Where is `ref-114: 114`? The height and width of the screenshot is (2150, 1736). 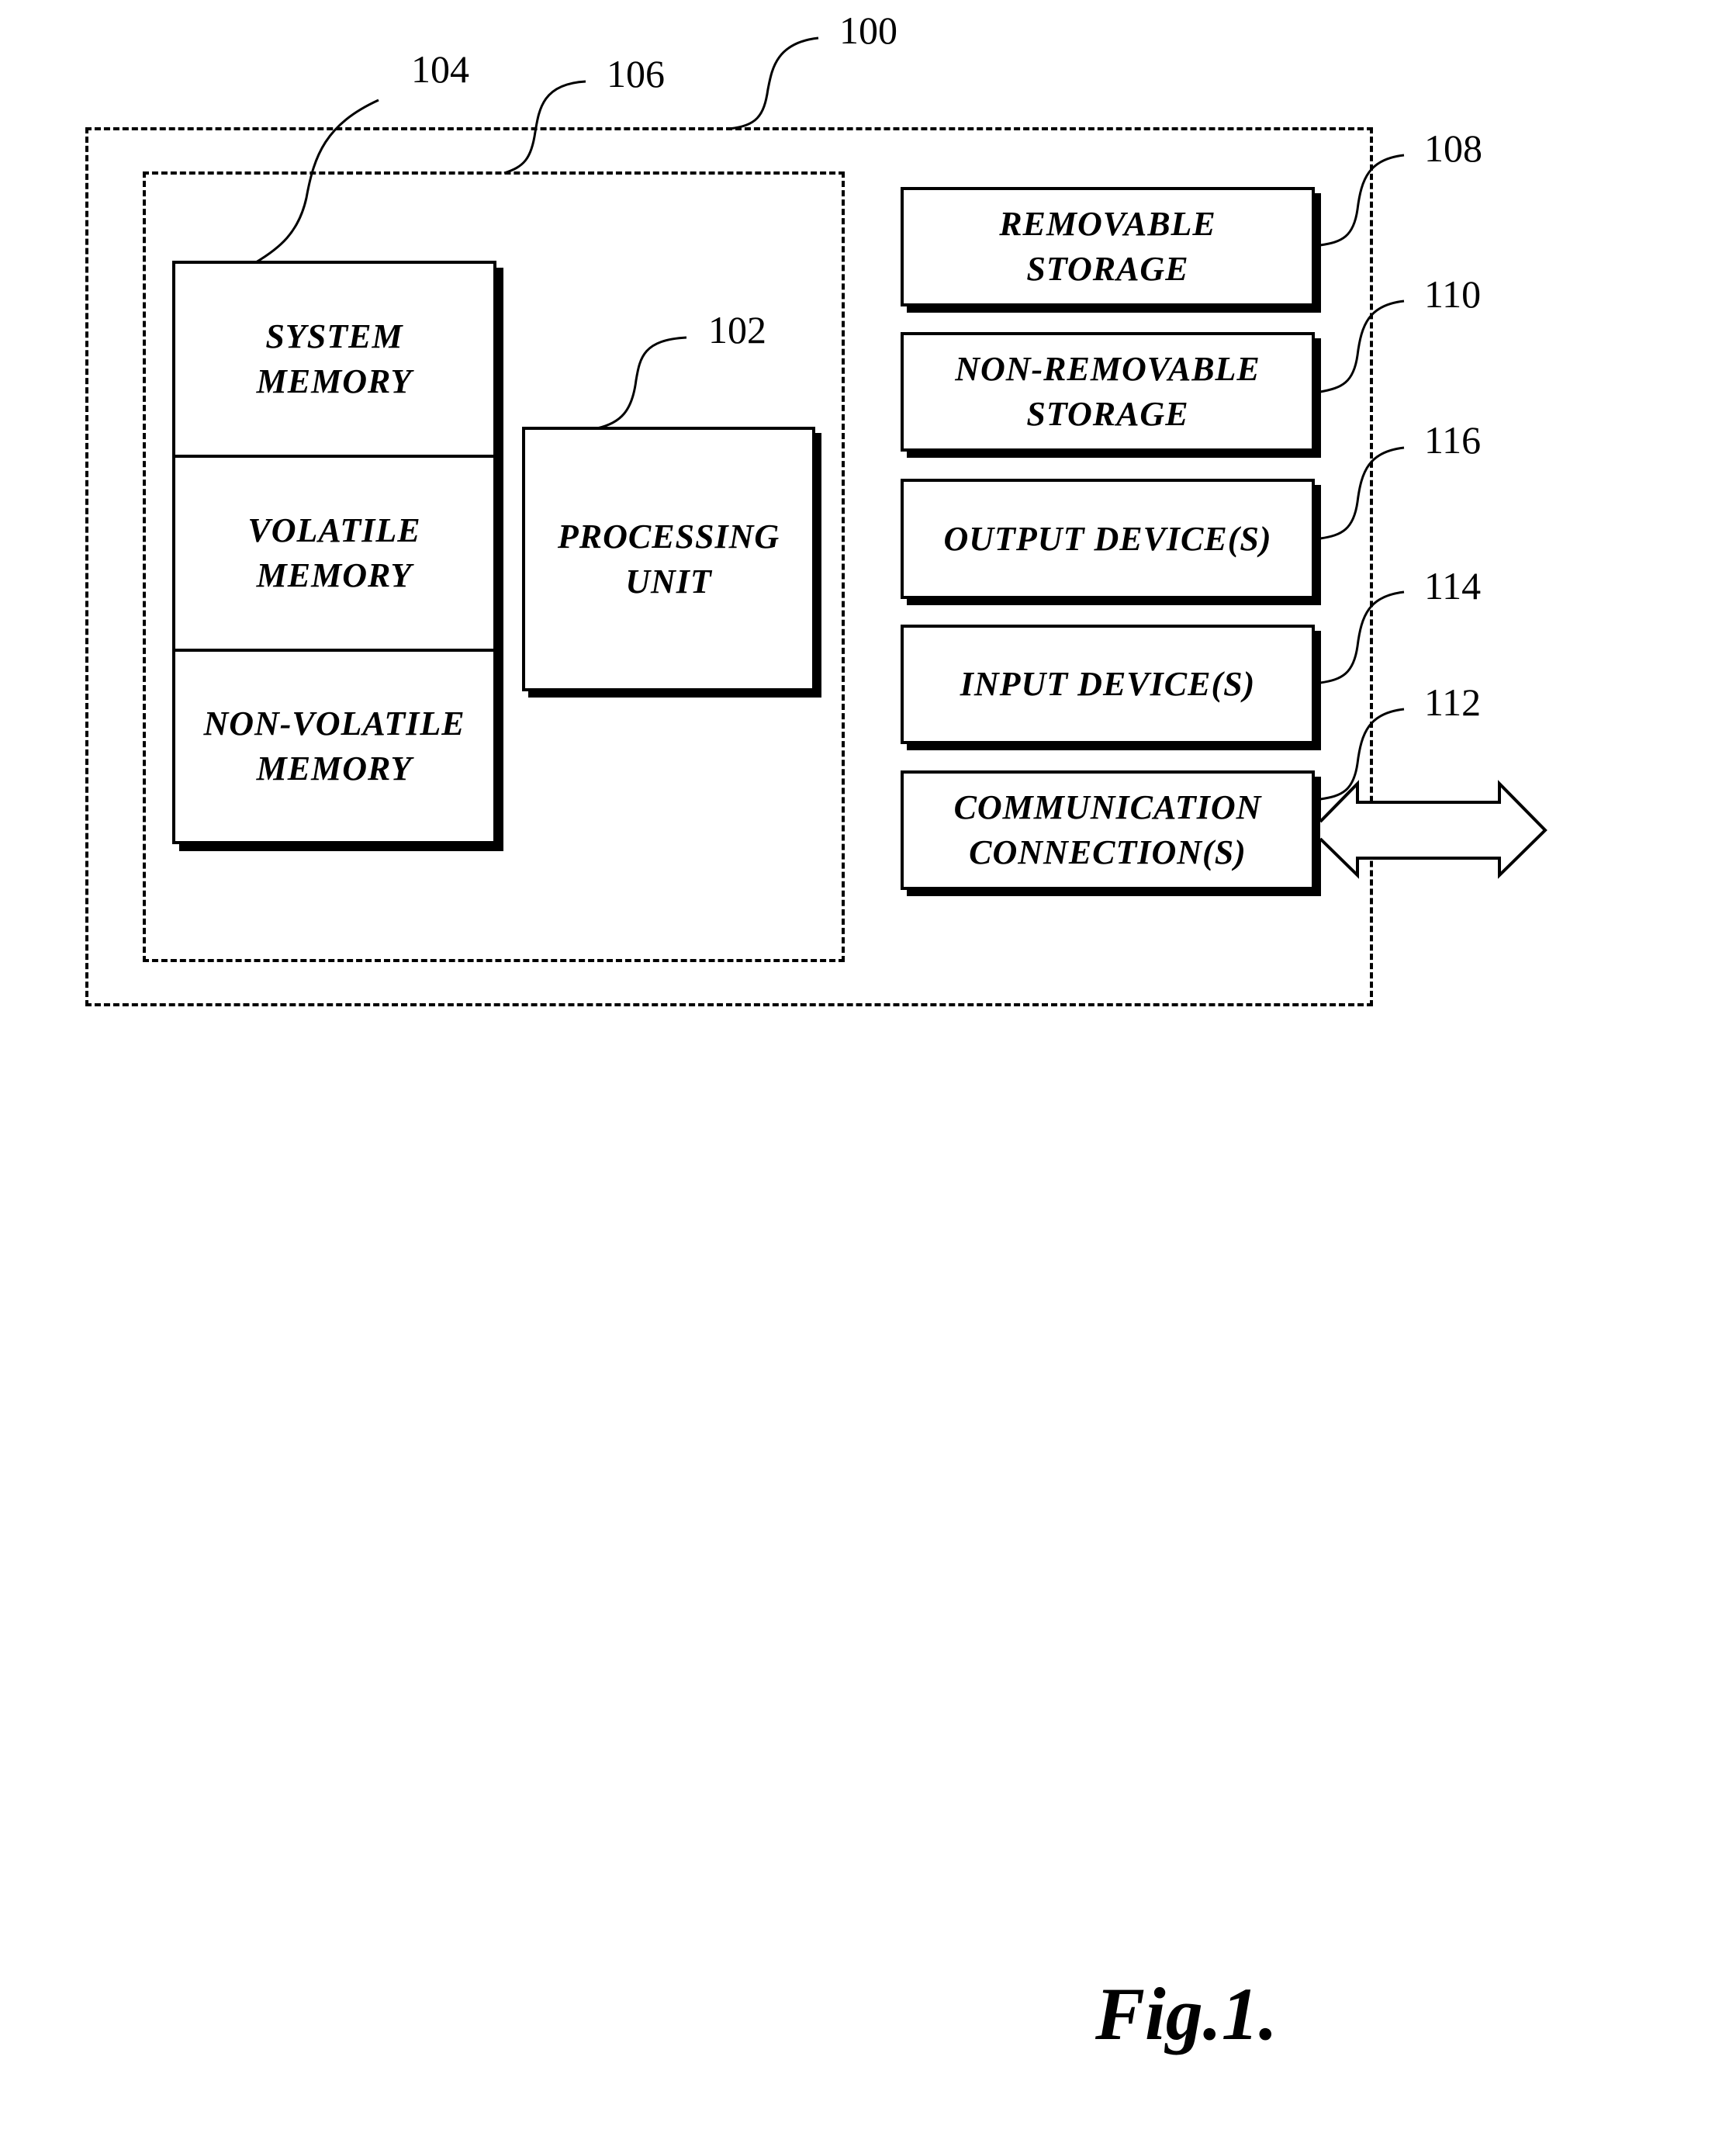 ref-114: 114 is located at coordinates (1453, 586).